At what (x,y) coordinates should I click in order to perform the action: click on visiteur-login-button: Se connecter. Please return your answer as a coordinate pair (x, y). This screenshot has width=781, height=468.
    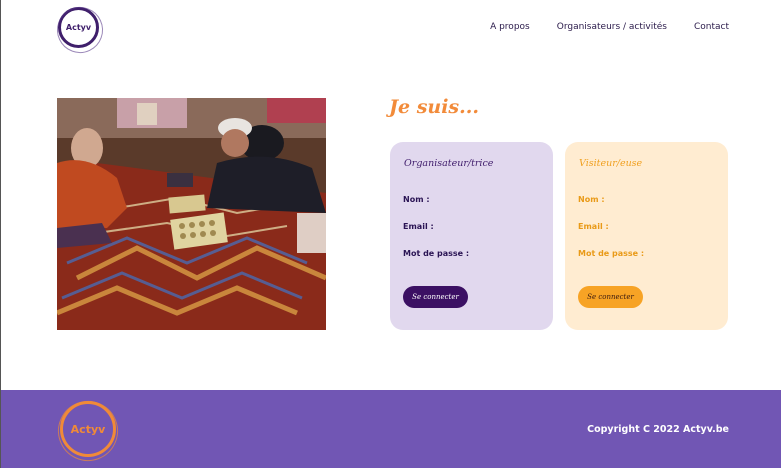
    Looking at the image, I should click on (610, 297).